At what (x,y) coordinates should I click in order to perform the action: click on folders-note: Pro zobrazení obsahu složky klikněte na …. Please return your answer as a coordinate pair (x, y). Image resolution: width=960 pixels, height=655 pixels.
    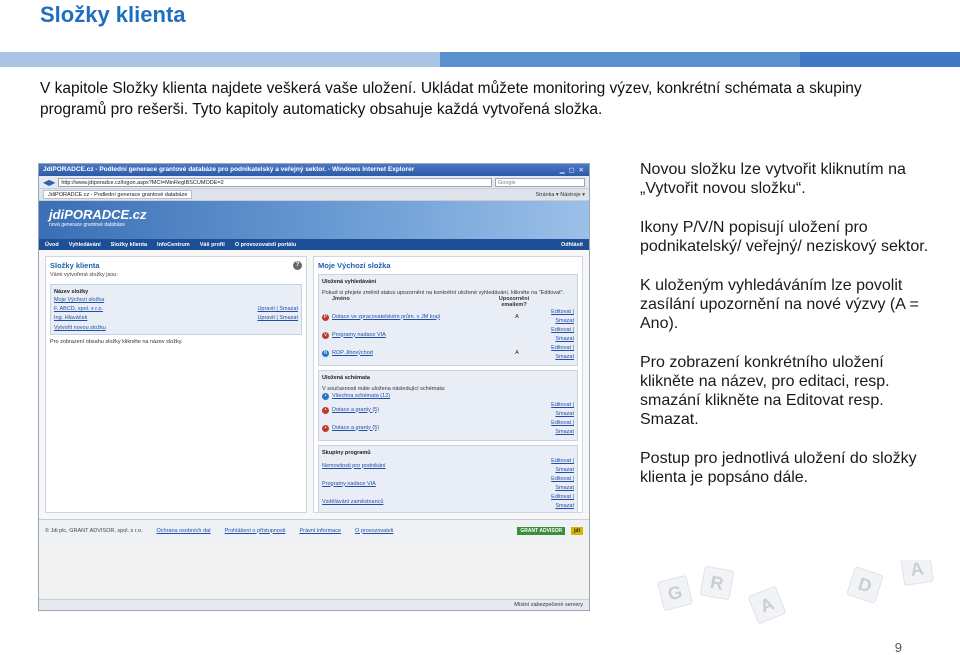
    Looking at the image, I should click on (116, 342).